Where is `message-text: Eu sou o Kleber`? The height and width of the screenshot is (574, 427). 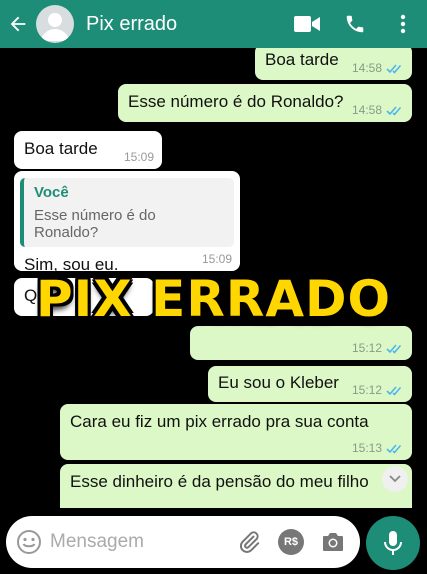
message-text: Eu sou o Kleber is located at coordinates (278, 382).